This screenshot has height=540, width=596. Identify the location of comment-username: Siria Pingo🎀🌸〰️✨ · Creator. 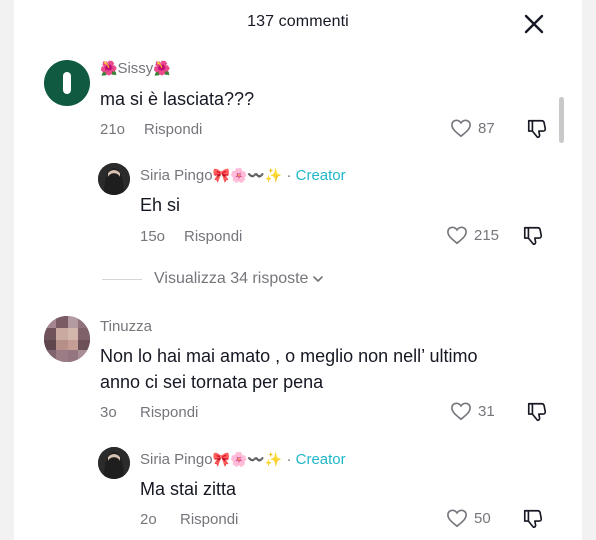
(243, 459).